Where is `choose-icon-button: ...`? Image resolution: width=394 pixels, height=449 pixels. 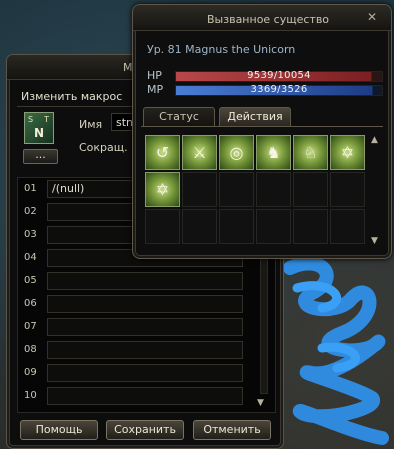
choose-icon-button: ... is located at coordinates (40, 156).